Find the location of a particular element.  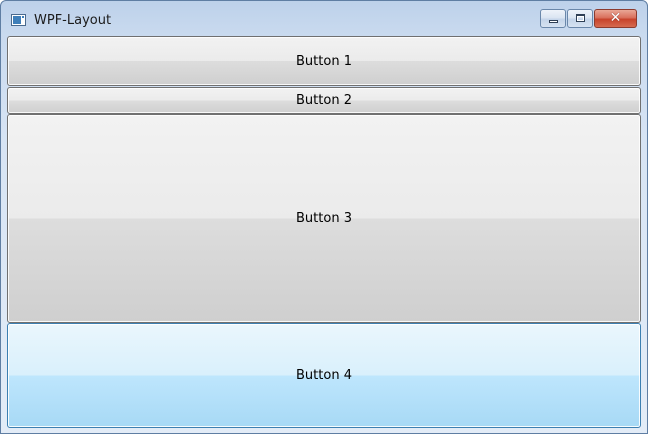

app-window-icon is located at coordinates (18, 20).